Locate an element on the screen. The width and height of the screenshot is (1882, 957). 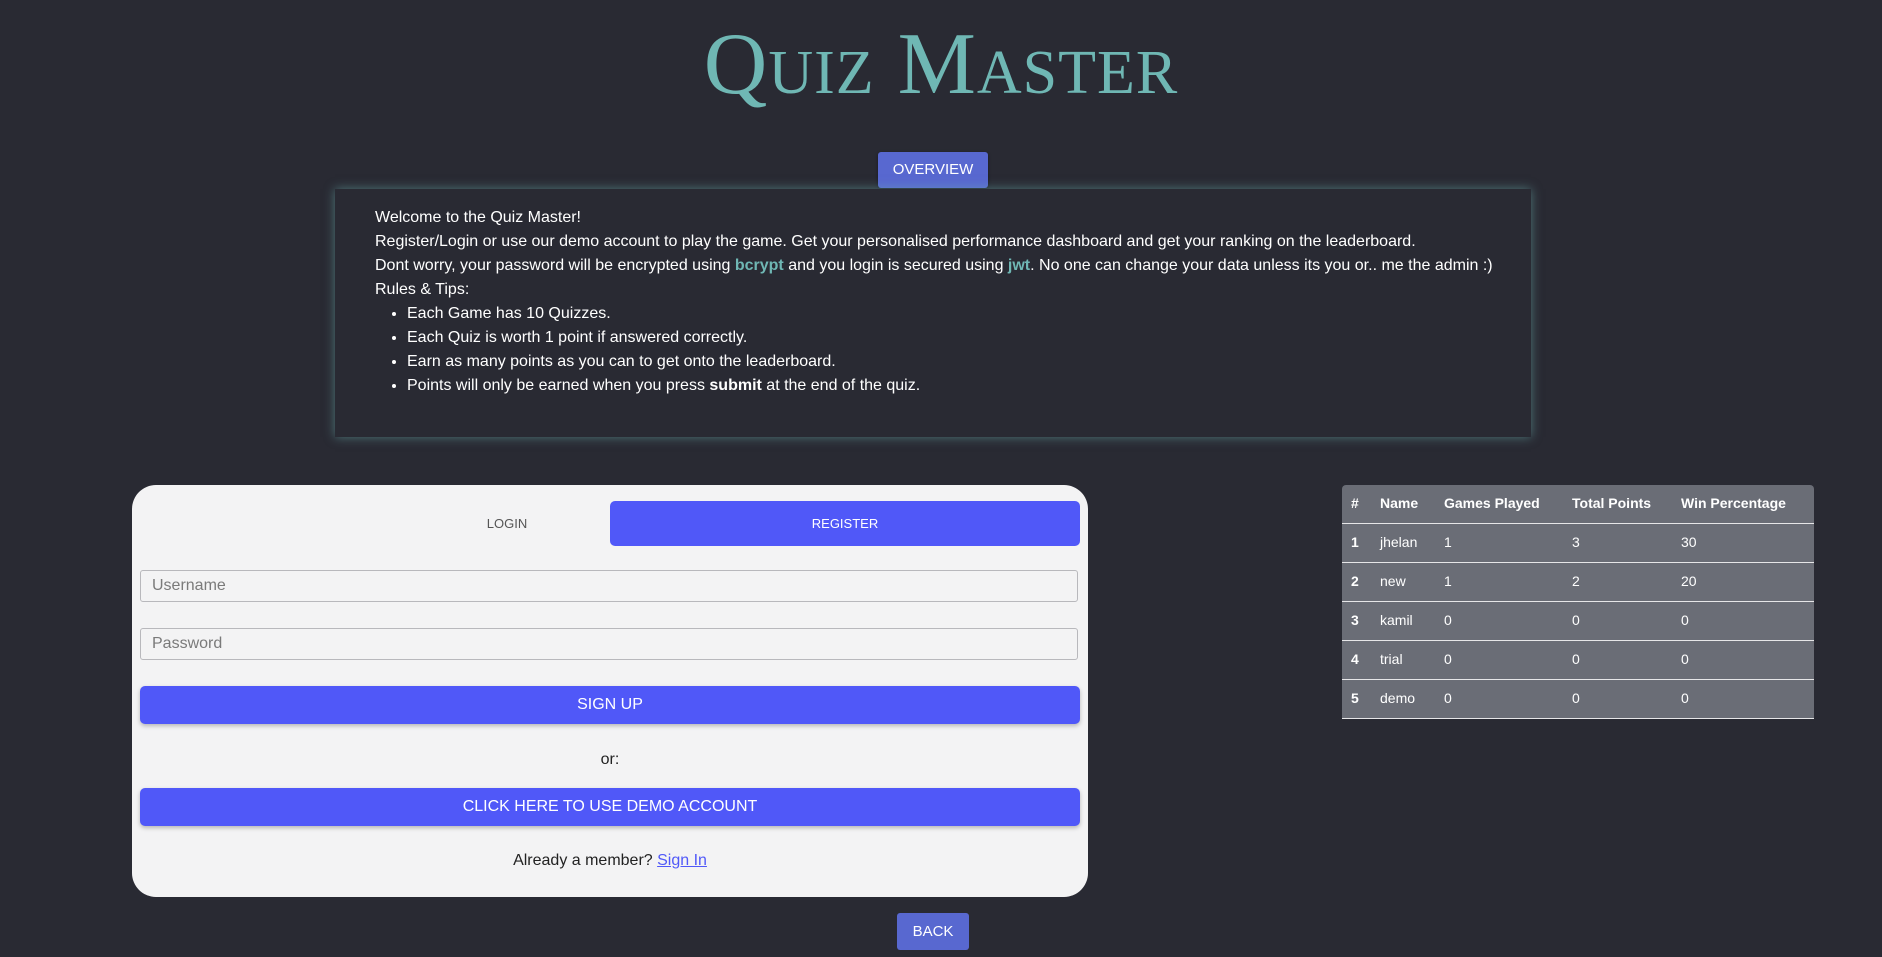
header-win-percentage: Win Percentage is located at coordinates (1733, 503).